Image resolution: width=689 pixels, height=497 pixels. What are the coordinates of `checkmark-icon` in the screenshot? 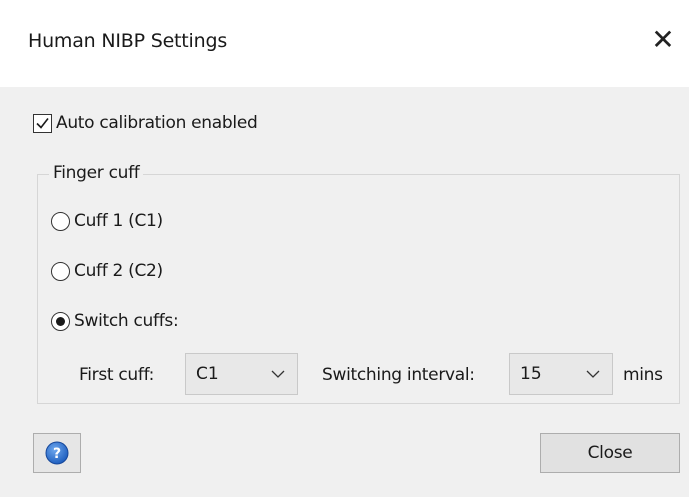 It's located at (42, 123).